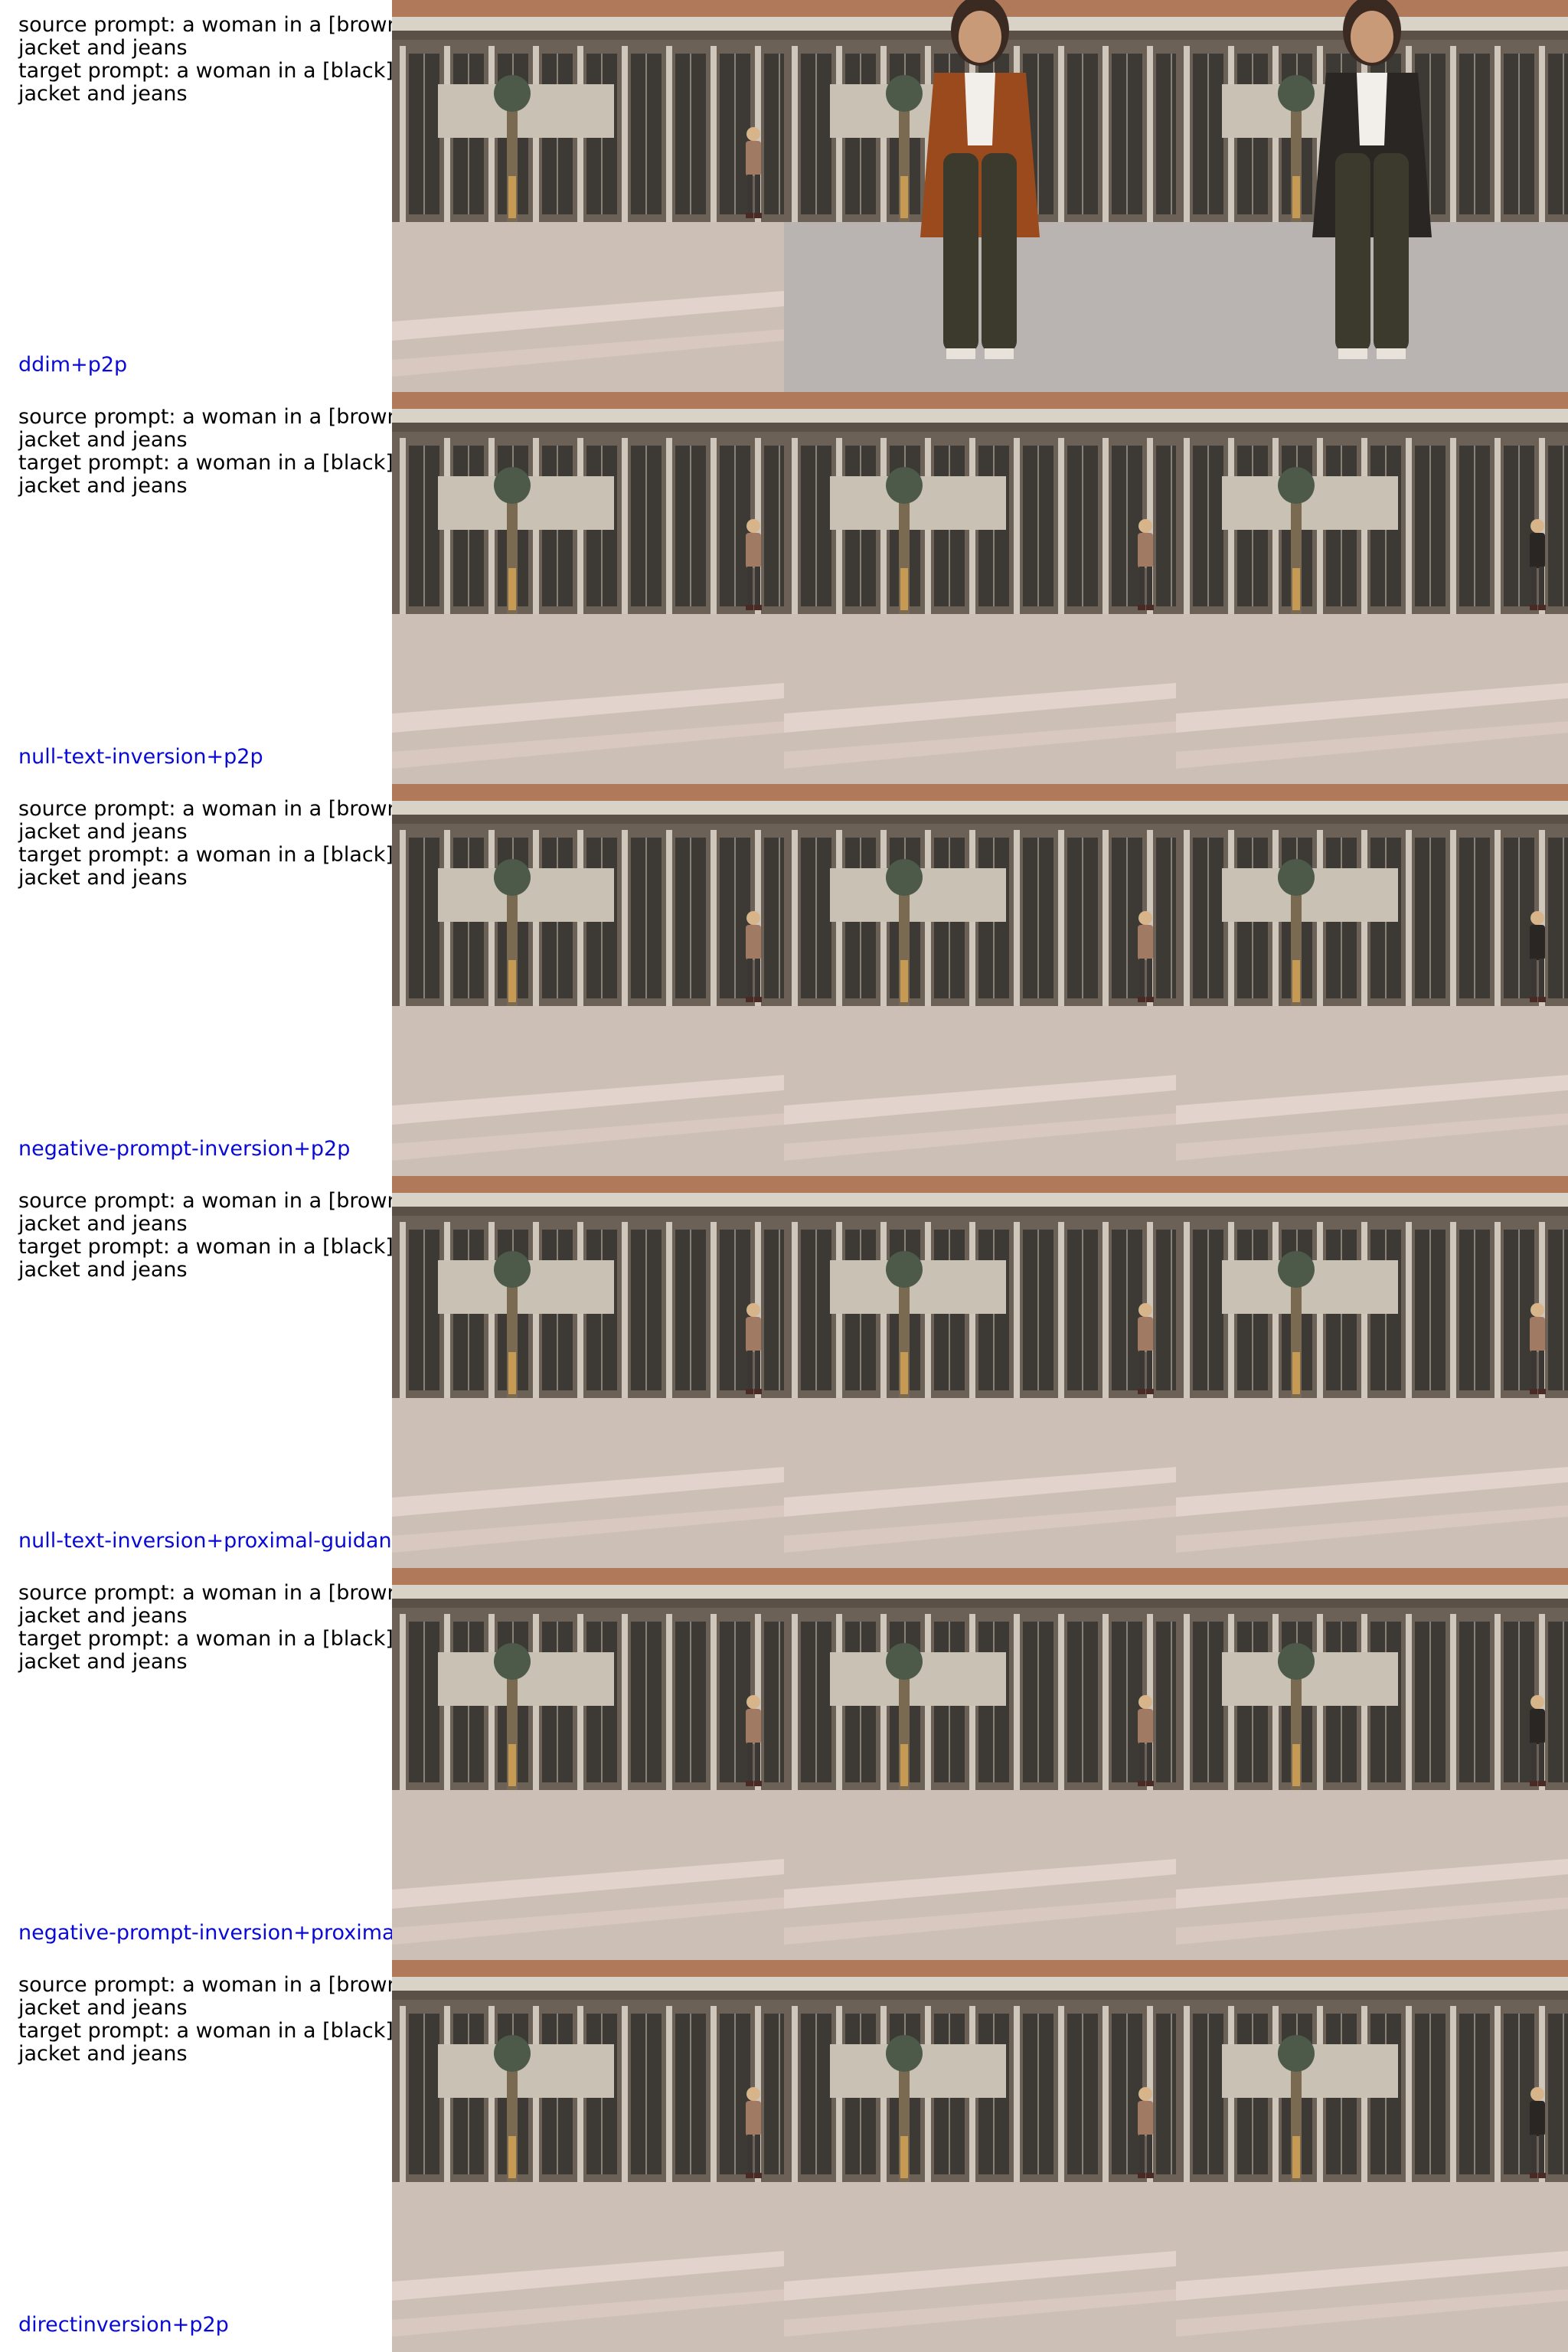  Describe the element at coordinates (140, 757) in the screenshot. I see `method-label: null-text-inversion+p2p` at that location.